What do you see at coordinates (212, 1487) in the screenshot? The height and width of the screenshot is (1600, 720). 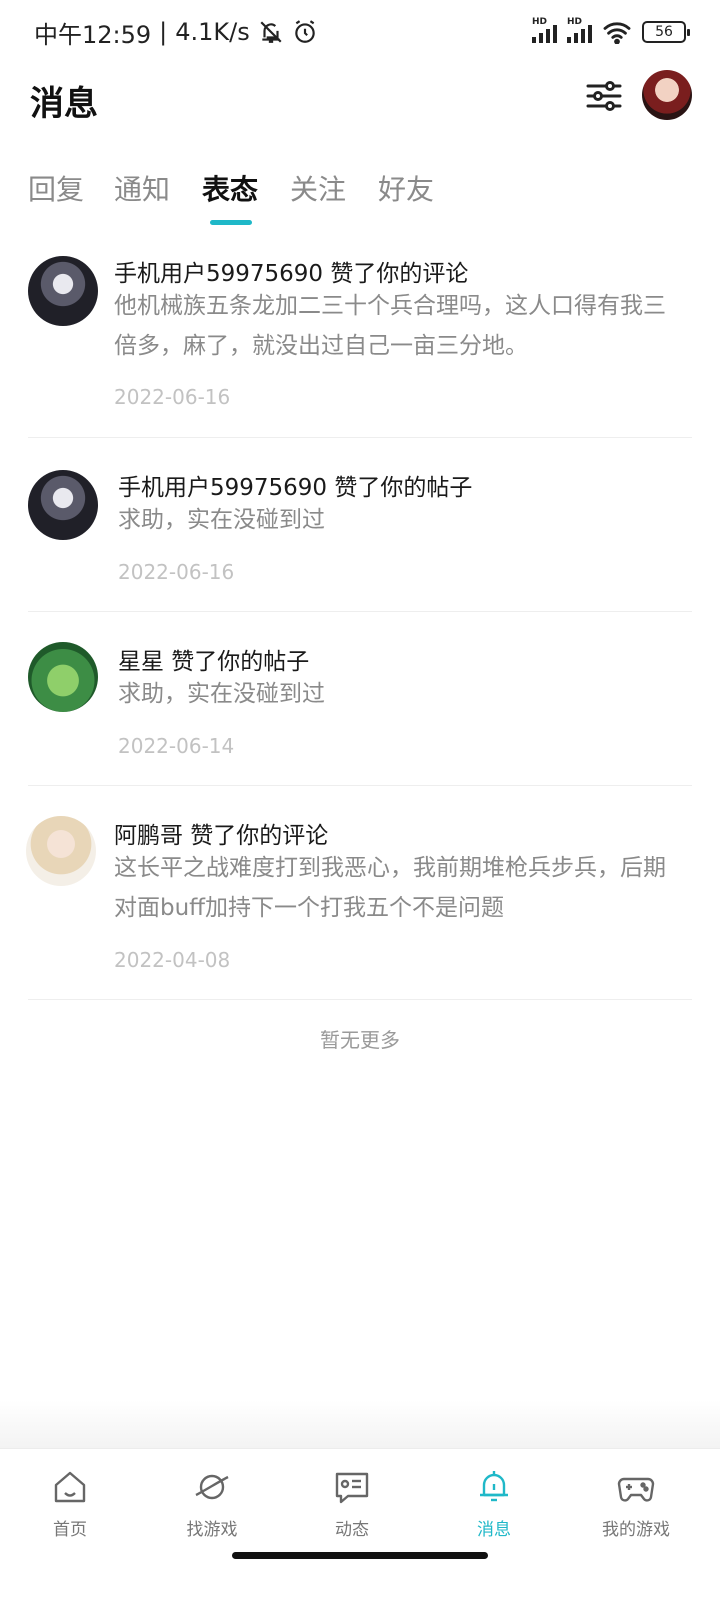 I see `planet-icon` at bounding box center [212, 1487].